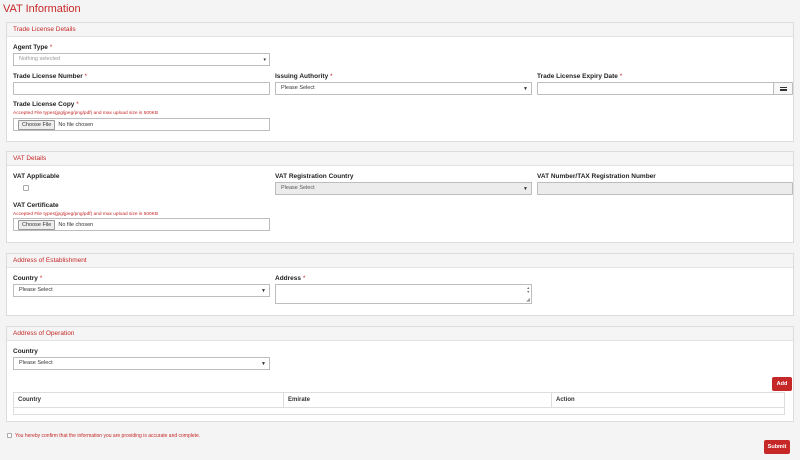 This screenshot has height=460, width=800. I want to click on vat-applicable-checkbox, so click(26, 188).